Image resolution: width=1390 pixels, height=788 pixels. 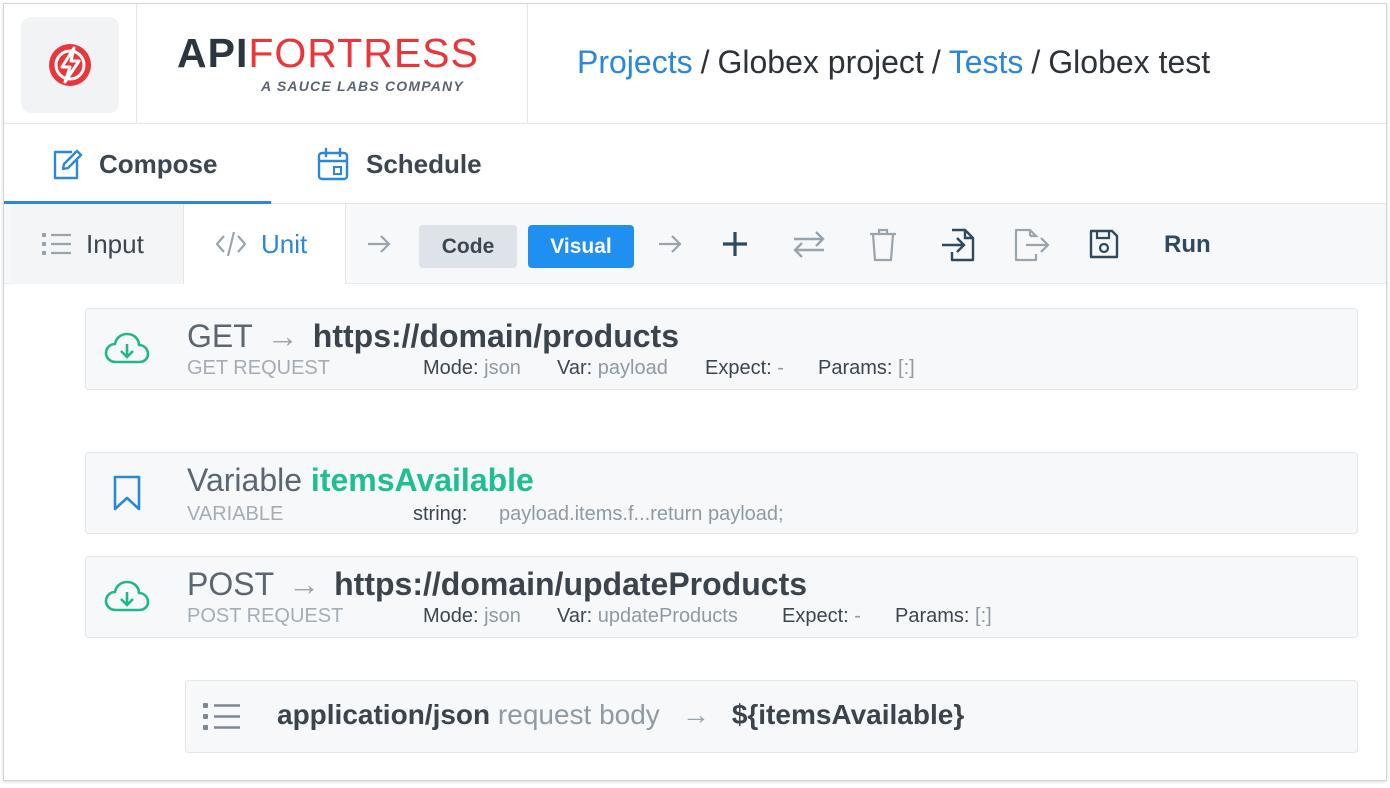 I want to click on var-value: payload, so click(x=632, y=368).